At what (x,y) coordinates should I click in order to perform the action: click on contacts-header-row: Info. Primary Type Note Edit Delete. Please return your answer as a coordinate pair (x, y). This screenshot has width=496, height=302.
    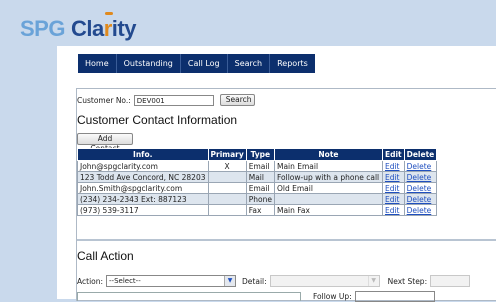
    Looking at the image, I should click on (257, 154).